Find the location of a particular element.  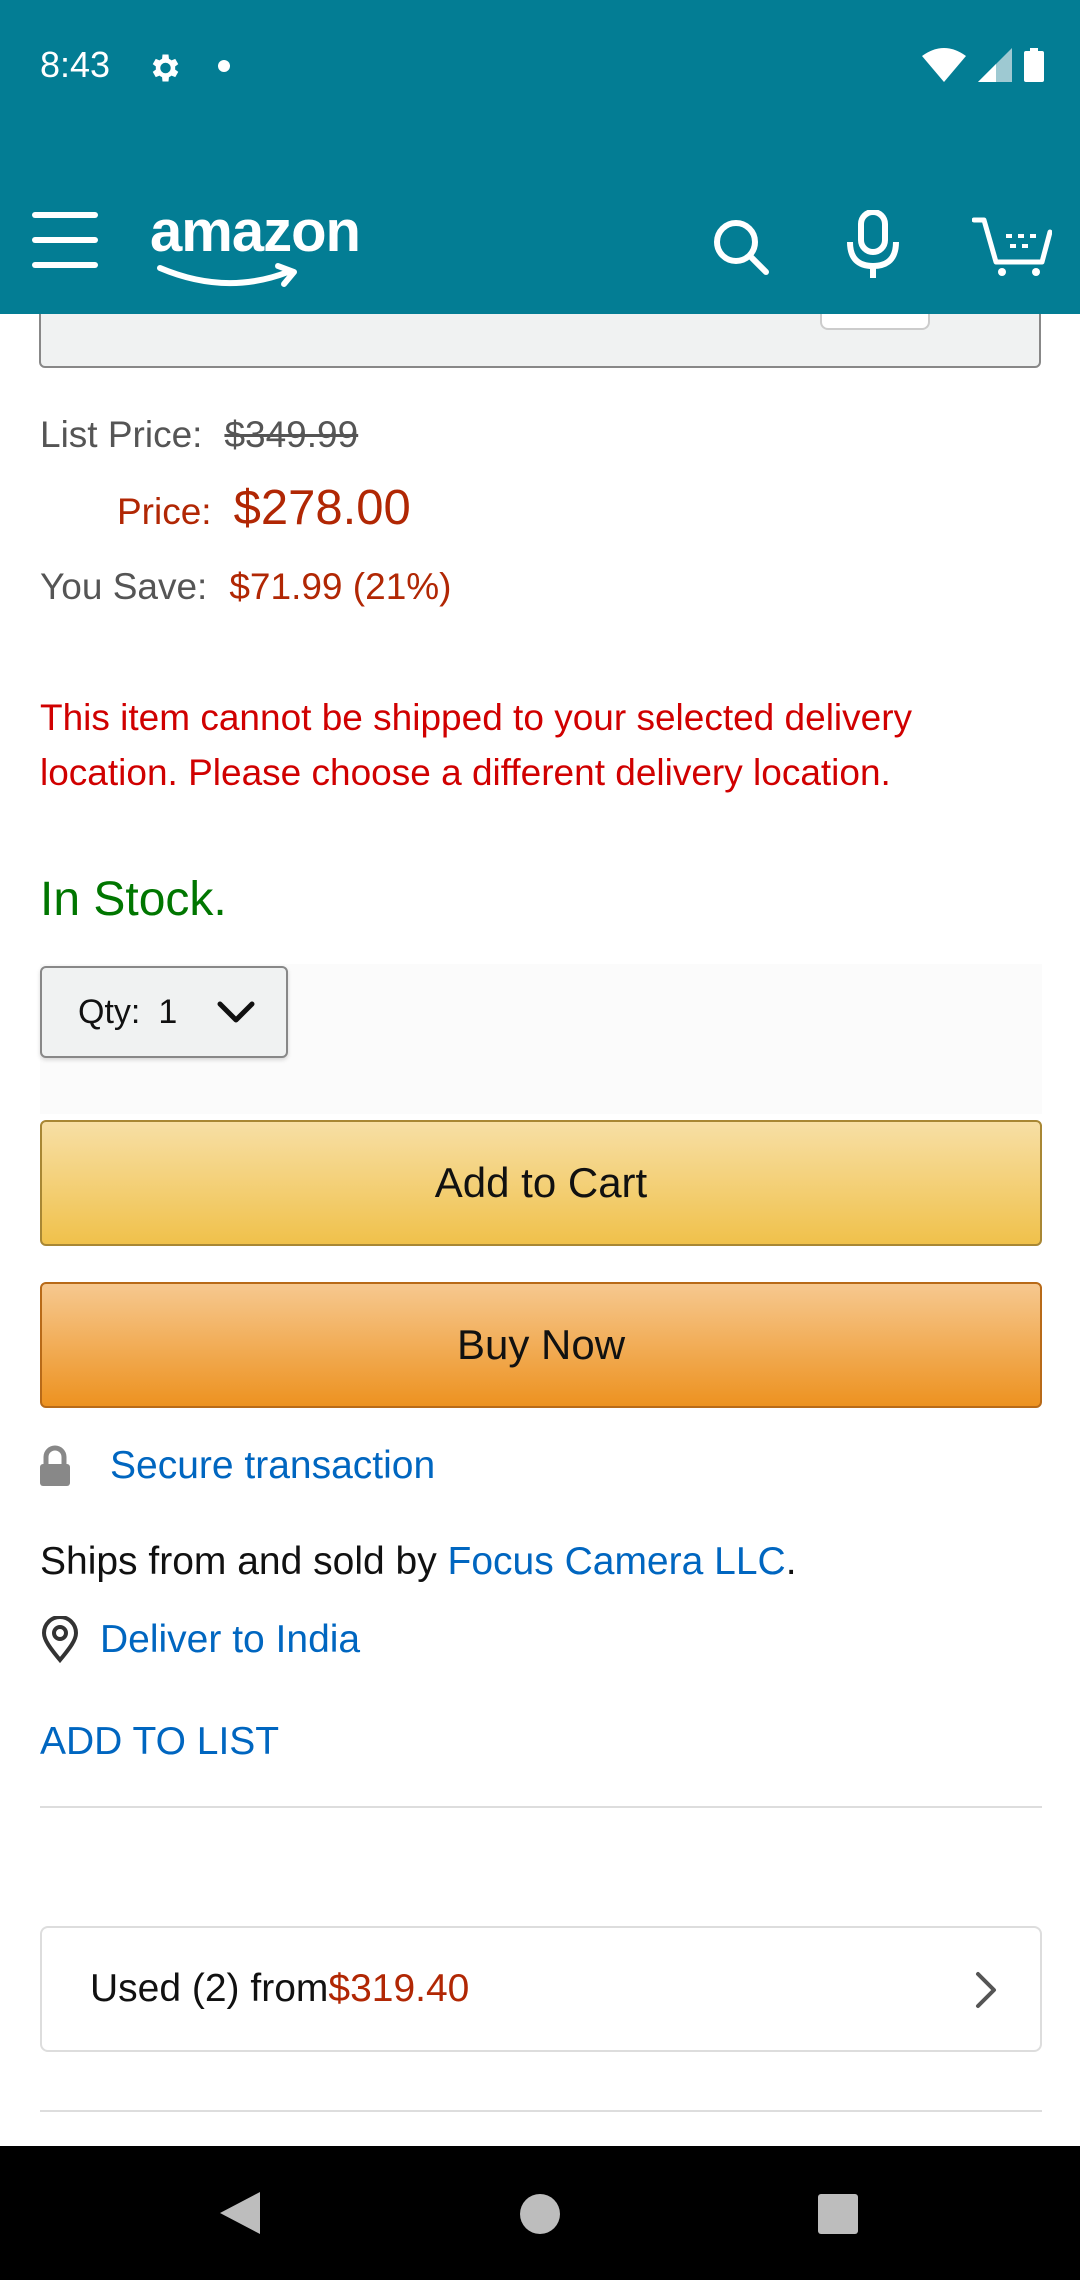

wifi-icon is located at coordinates (944, 65).